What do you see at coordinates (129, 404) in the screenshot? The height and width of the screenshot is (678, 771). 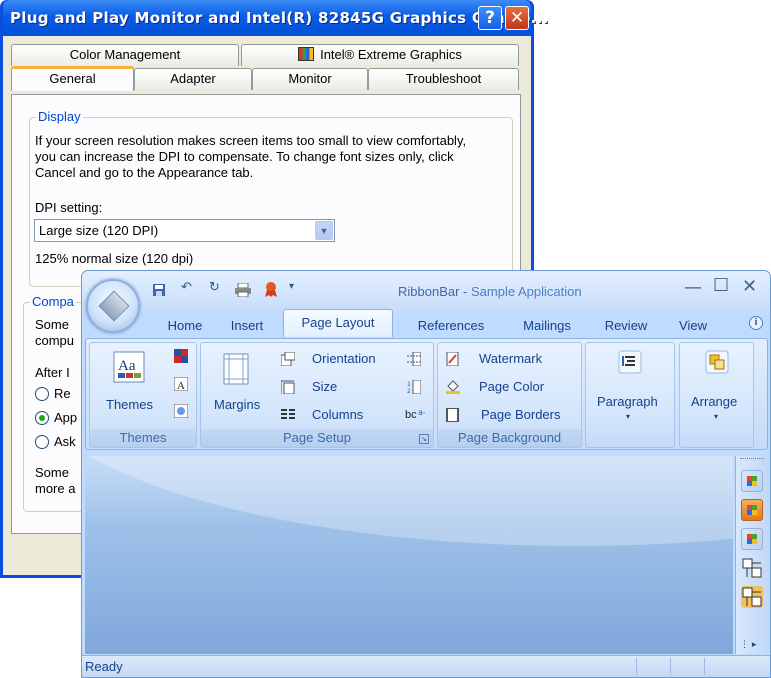 I see `themes-label: Themes` at bounding box center [129, 404].